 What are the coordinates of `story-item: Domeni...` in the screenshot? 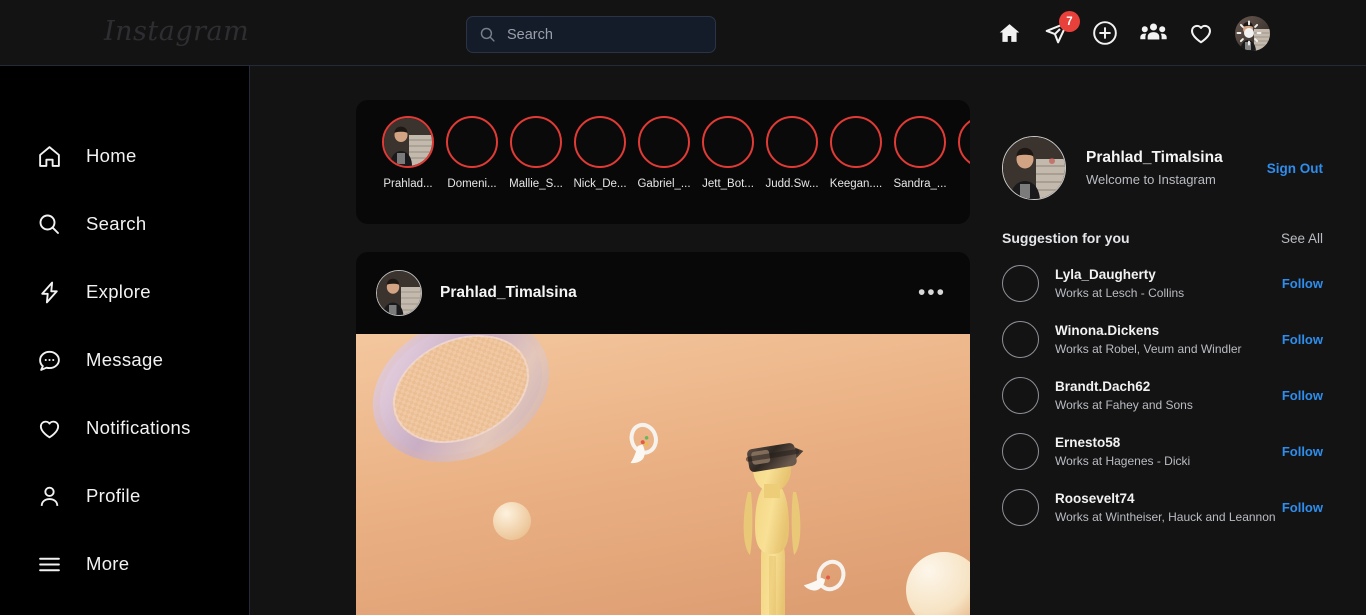 It's located at (472, 153).